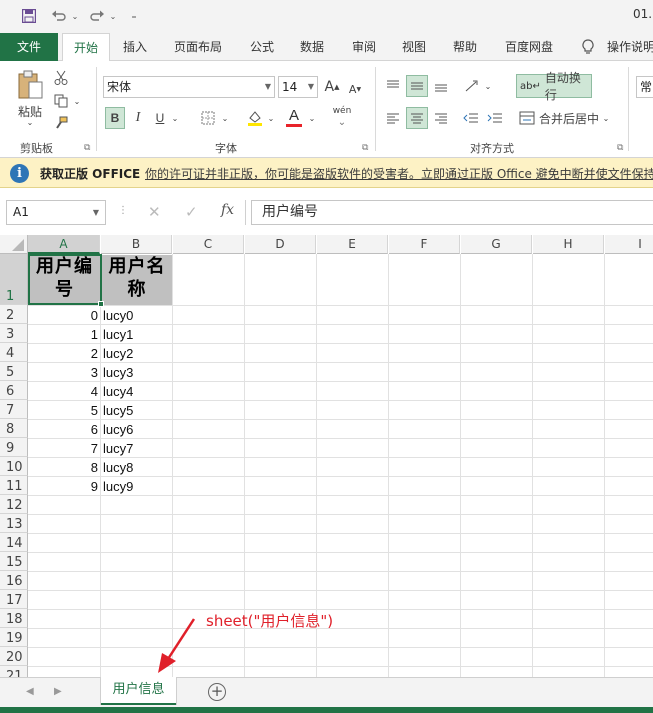 This screenshot has height=713, width=653. I want to click on merge-center-button: 合并后居中, so click(558, 118).